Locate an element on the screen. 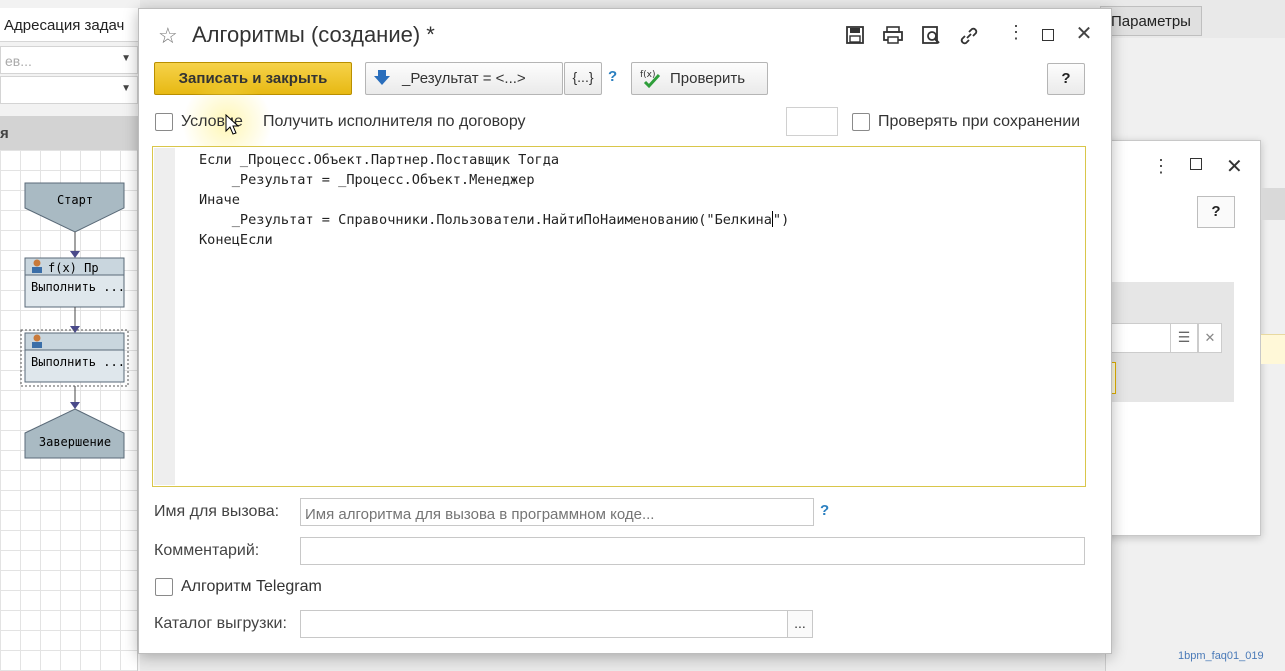 The image size is (1285, 671). function-check-icon: f(x) is located at coordinates (650, 79).